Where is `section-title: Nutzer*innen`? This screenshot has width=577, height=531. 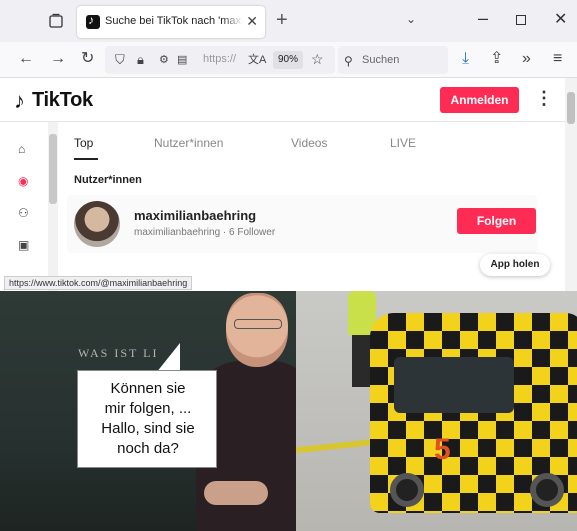 section-title: Nutzer*innen is located at coordinates (108, 180).